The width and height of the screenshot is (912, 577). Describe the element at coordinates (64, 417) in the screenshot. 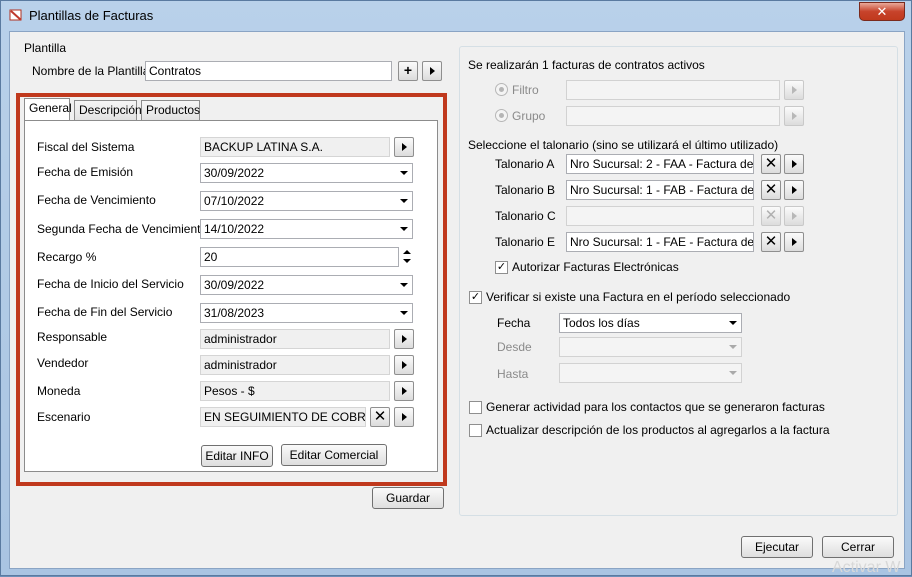

I see `escenario-label: Escenario` at that location.